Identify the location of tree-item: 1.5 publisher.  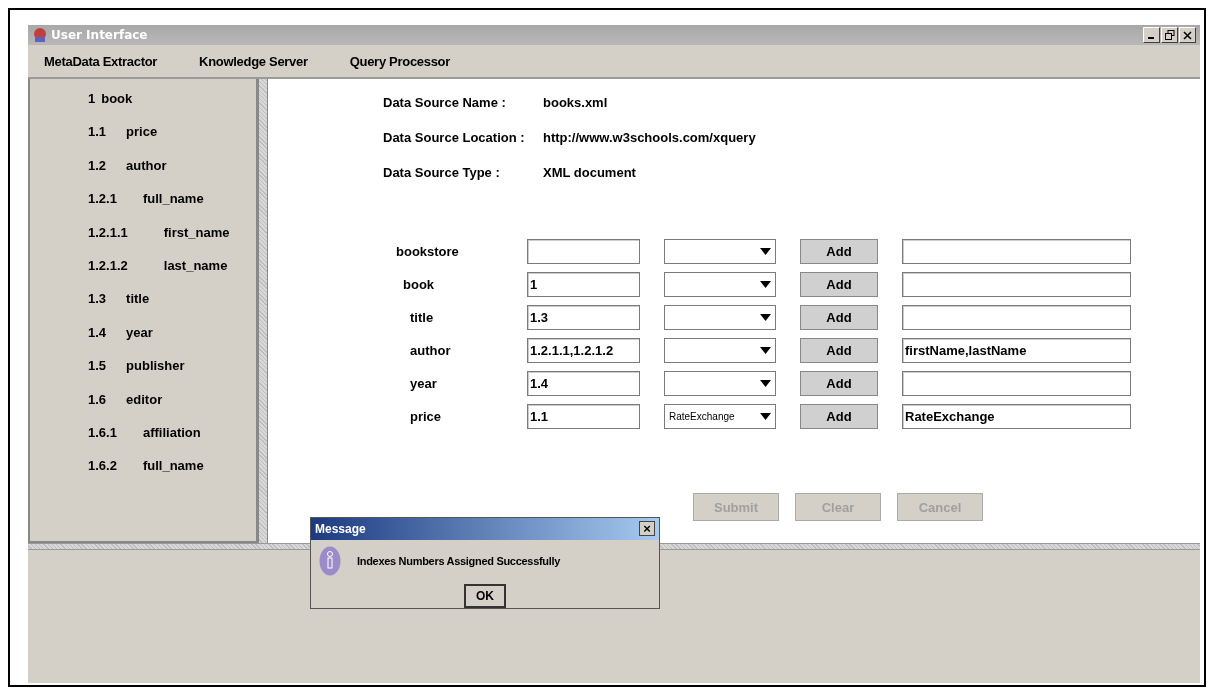
(172, 375).